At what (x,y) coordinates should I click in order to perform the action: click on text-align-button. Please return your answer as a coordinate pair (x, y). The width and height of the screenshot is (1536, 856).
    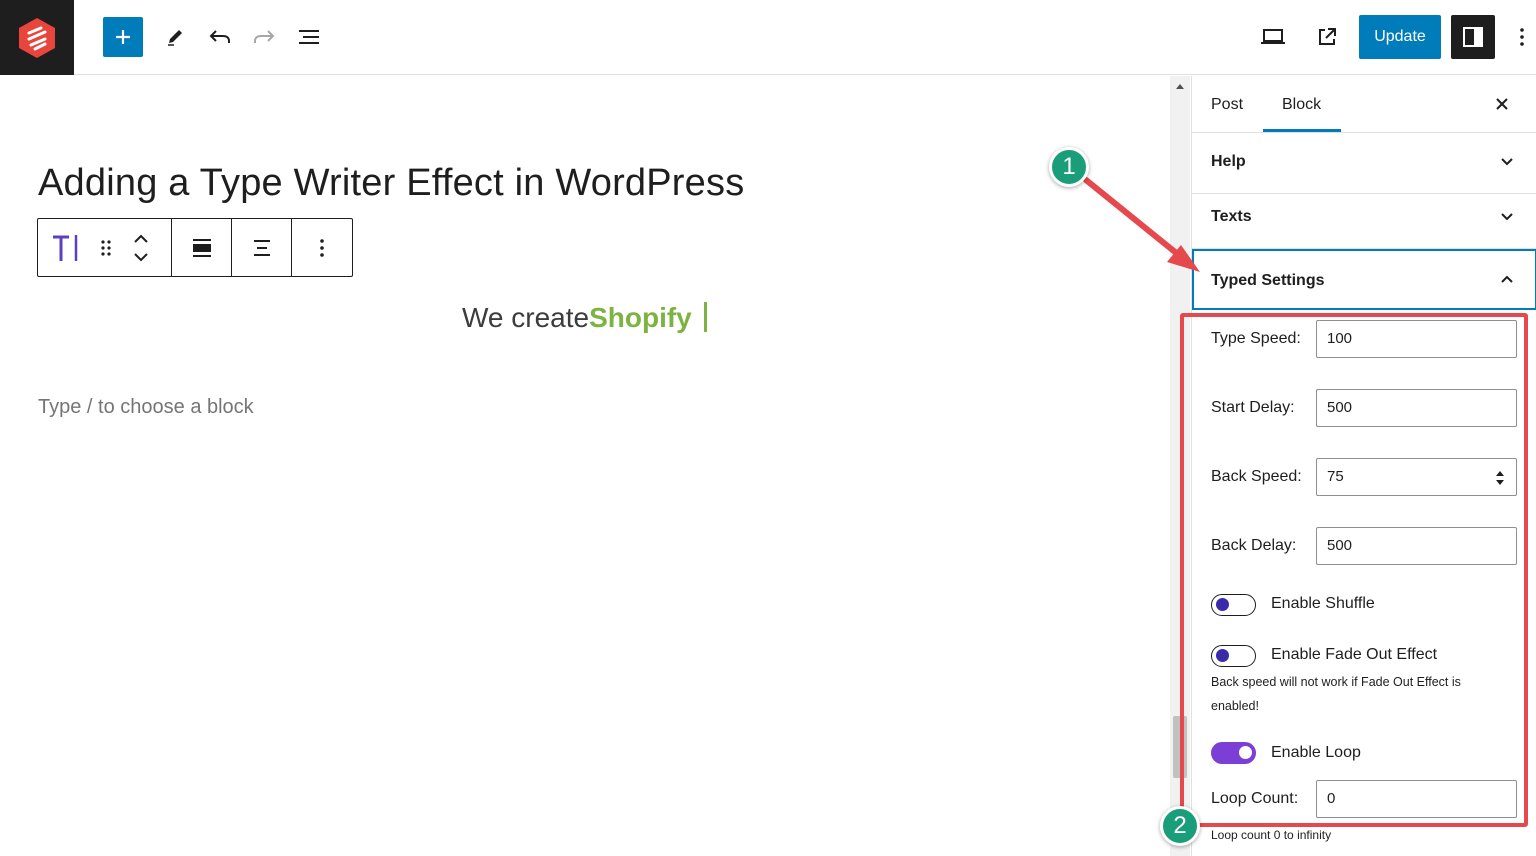
    Looking at the image, I should click on (262, 247).